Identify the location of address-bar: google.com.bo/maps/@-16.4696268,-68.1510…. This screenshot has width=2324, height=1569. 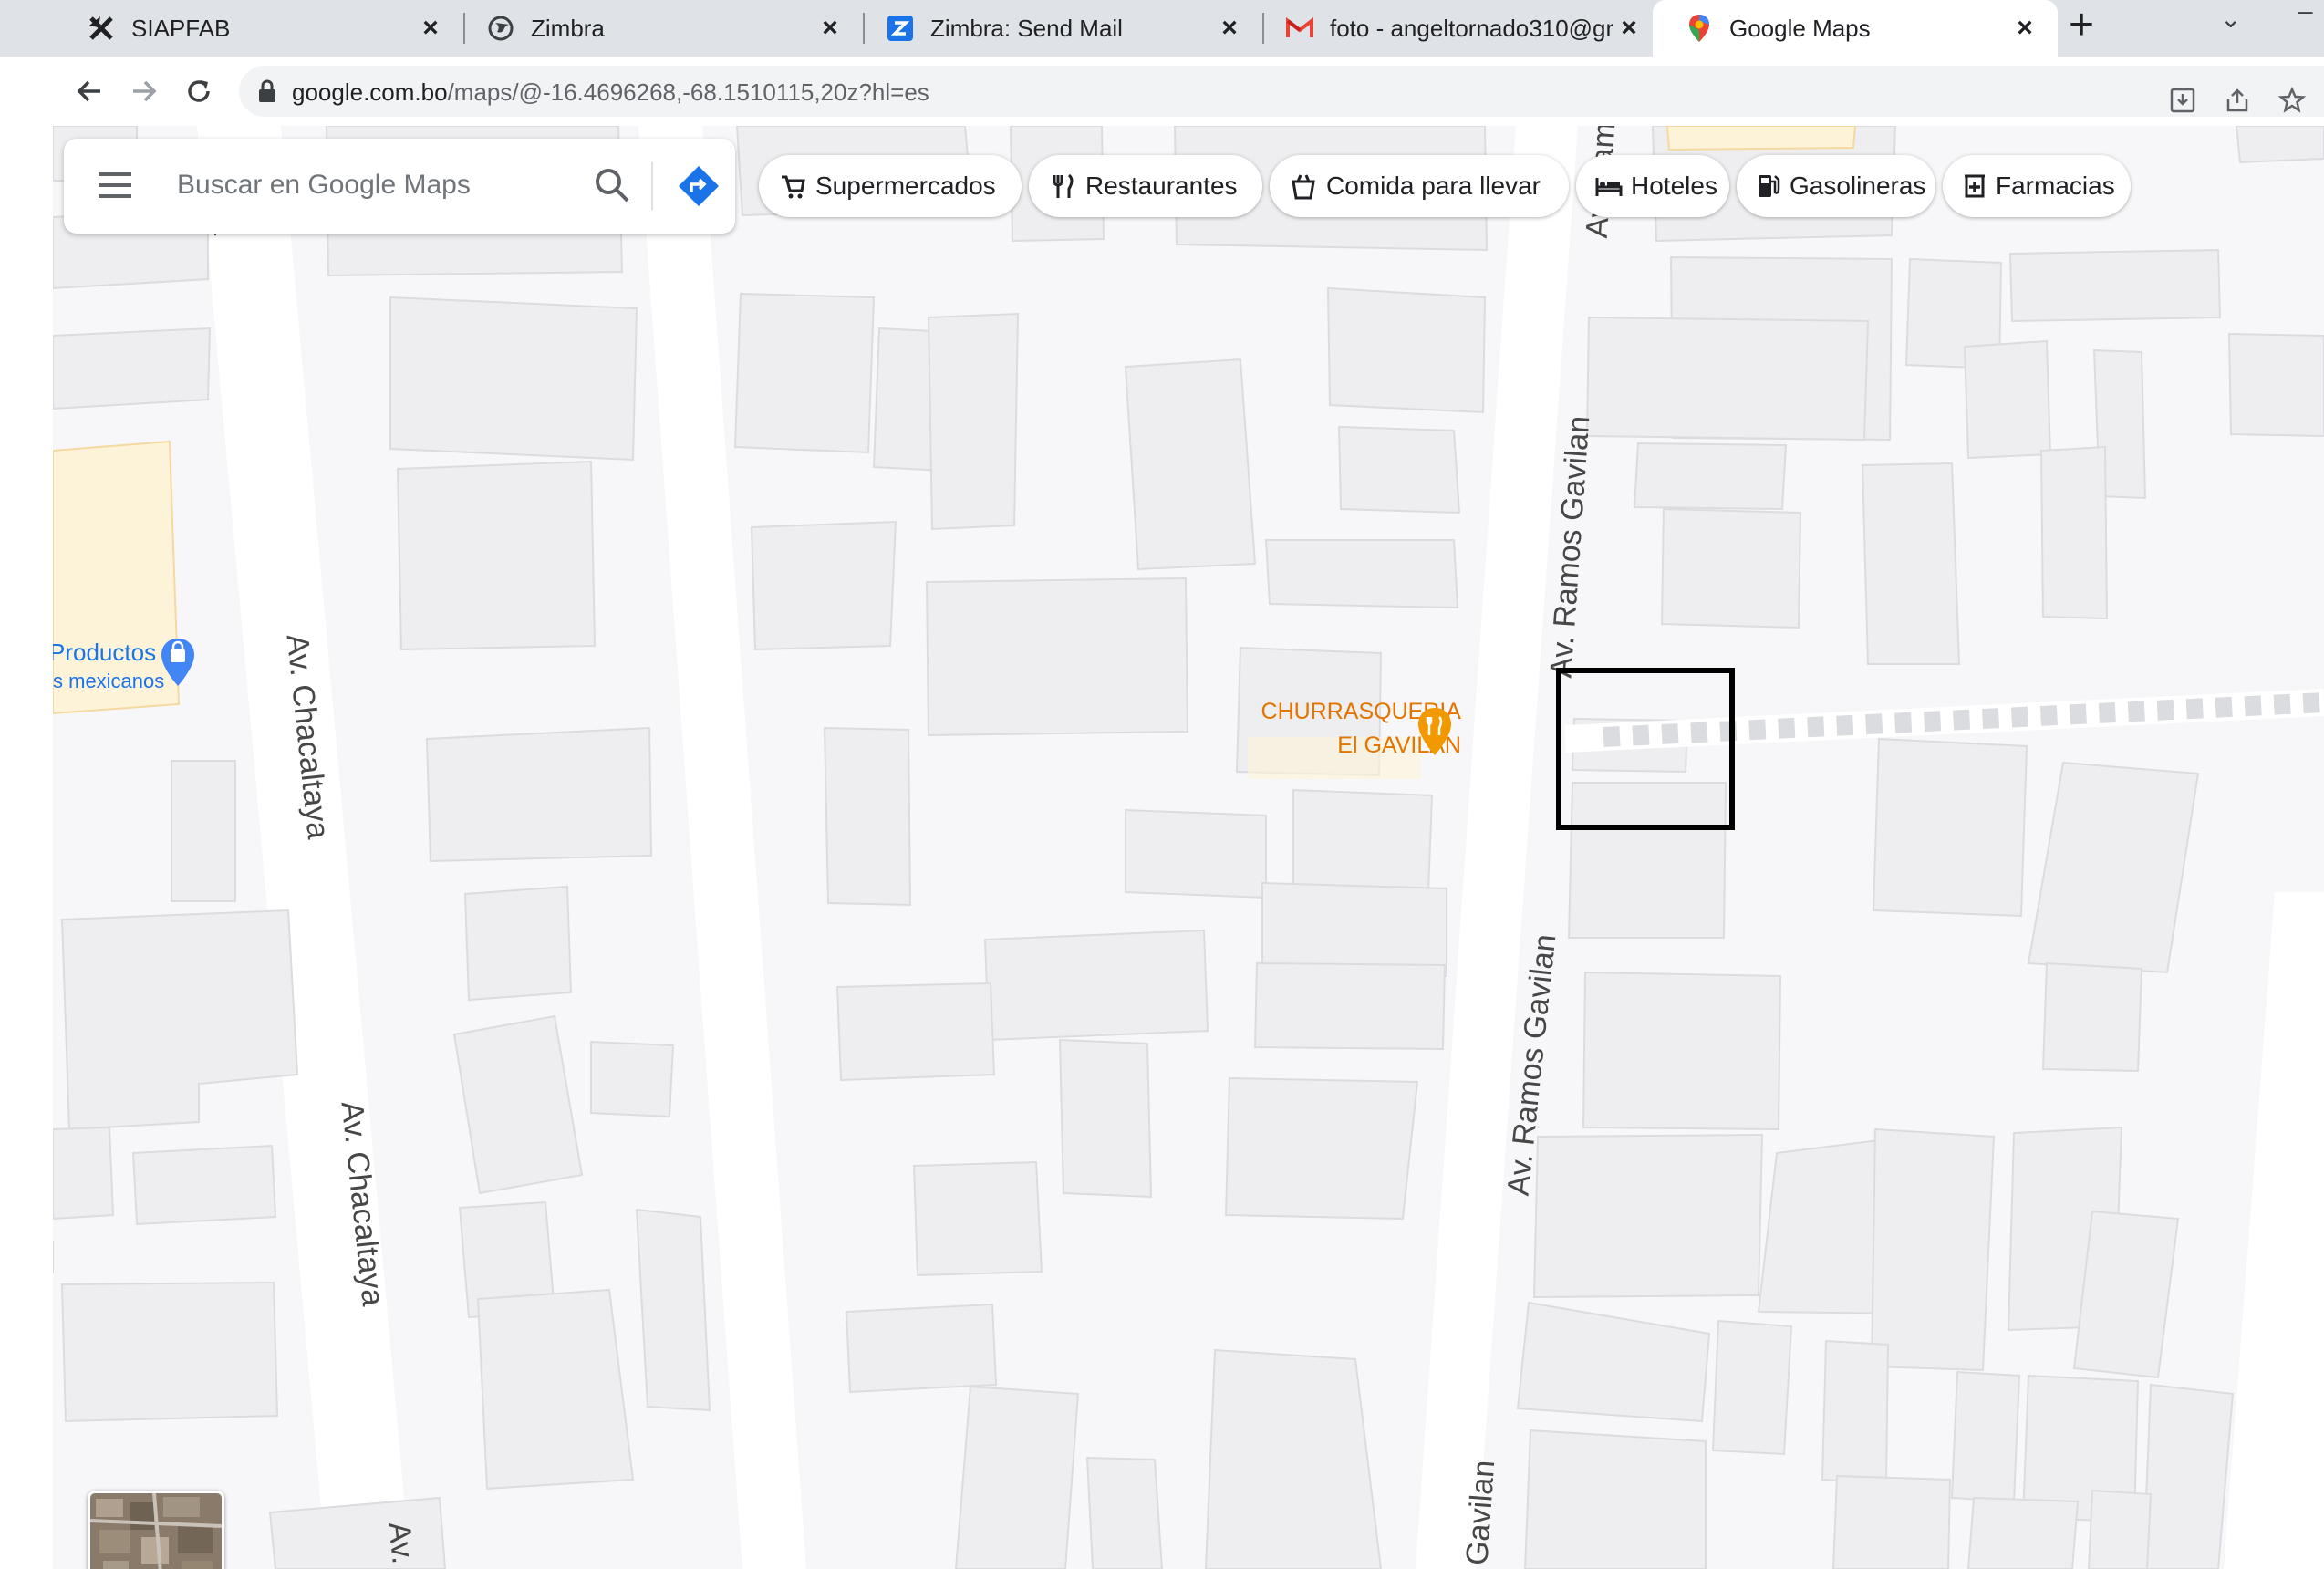
(1281, 91).